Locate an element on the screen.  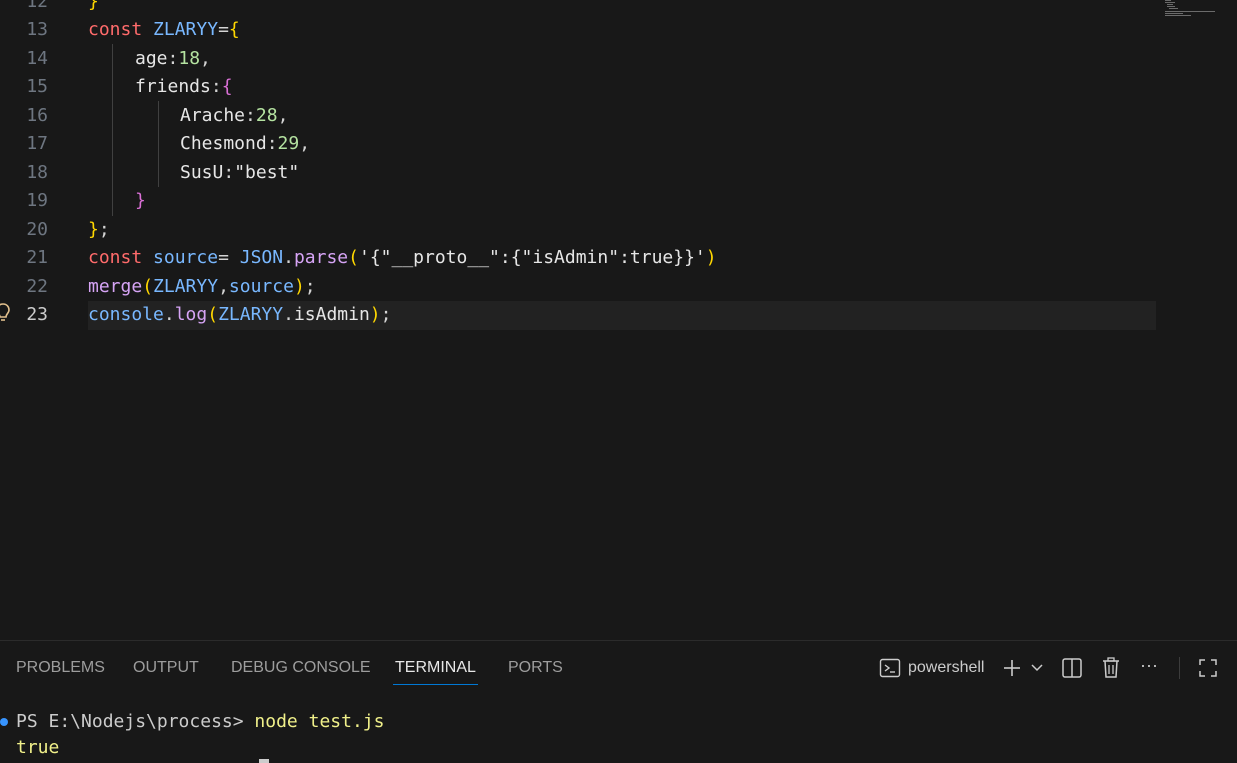
code-line: }; is located at coordinates (99, 230).